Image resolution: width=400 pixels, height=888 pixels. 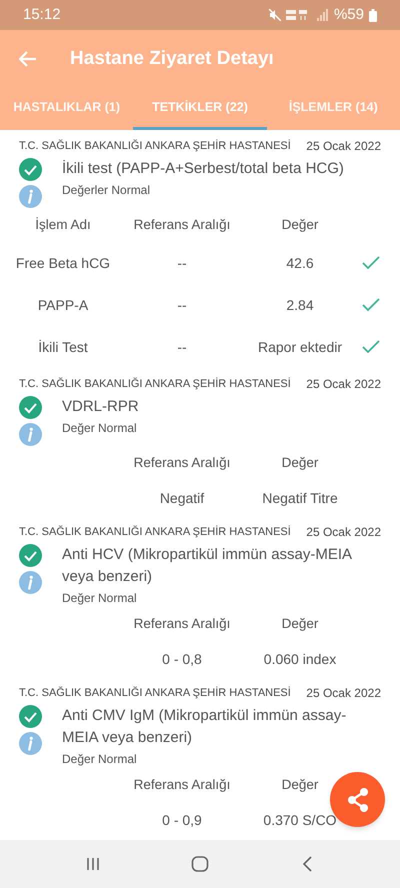 What do you see at coordinates (63, 347) in the screenshot?
I see `table-cell-text: İkili Test` at bounding box center [63, 347].